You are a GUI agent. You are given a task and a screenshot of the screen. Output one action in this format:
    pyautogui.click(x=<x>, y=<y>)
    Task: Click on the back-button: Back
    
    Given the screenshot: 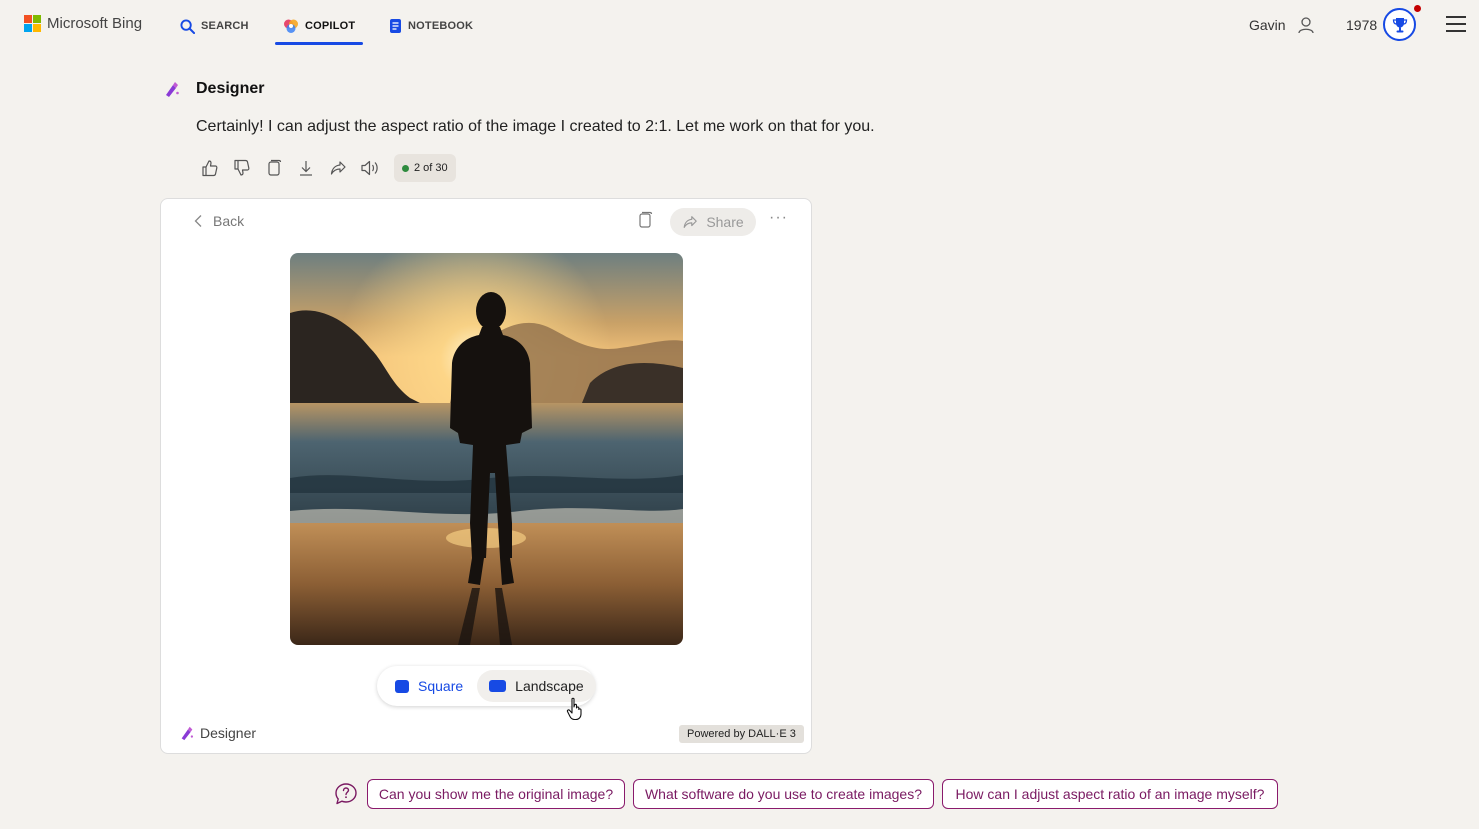 What is the action you would take?
    pyautogui.click(x=218, y=221)
    